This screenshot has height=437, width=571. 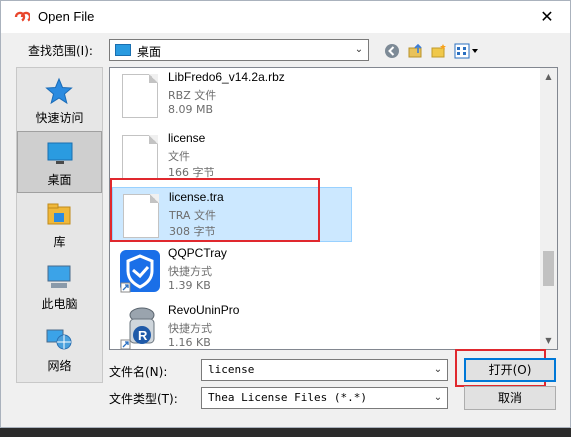 What do you see at coordinates (510, 370) in the screenshot?
I see `open-button: 打开(O)` at bounding box center [510, 370].